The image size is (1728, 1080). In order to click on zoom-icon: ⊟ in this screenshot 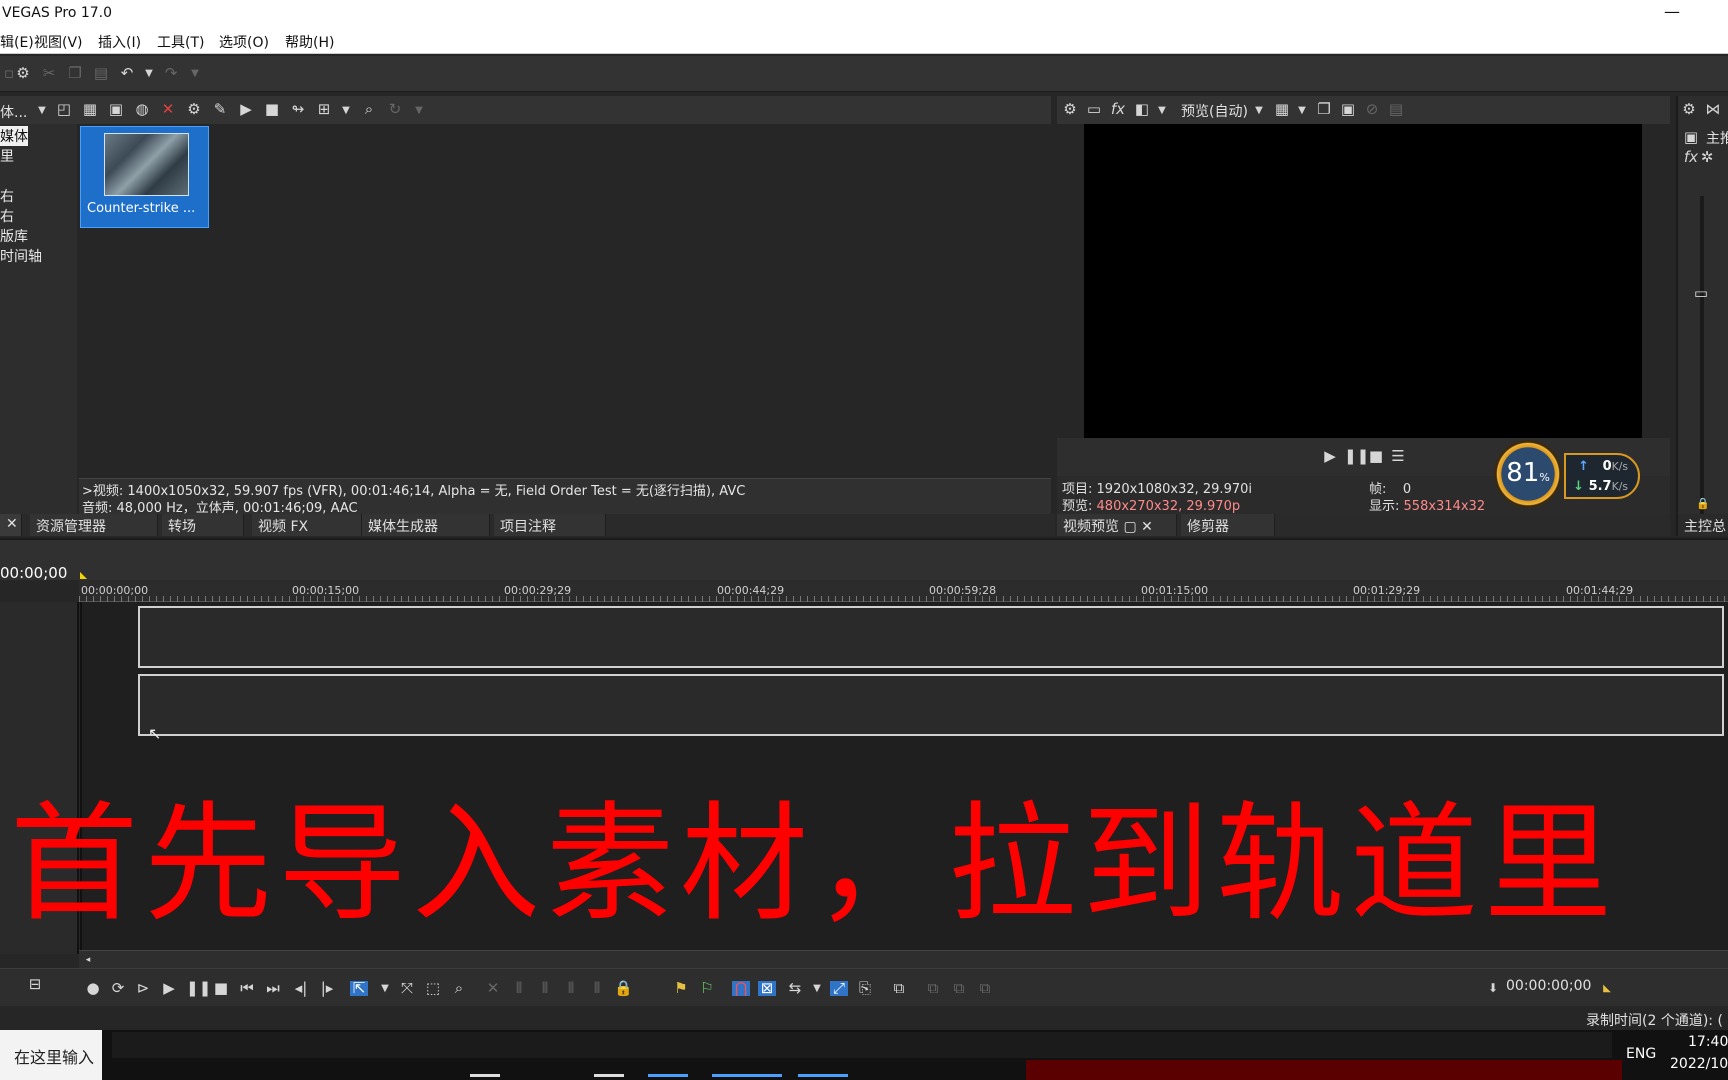, I will do `click(35, 984)`.